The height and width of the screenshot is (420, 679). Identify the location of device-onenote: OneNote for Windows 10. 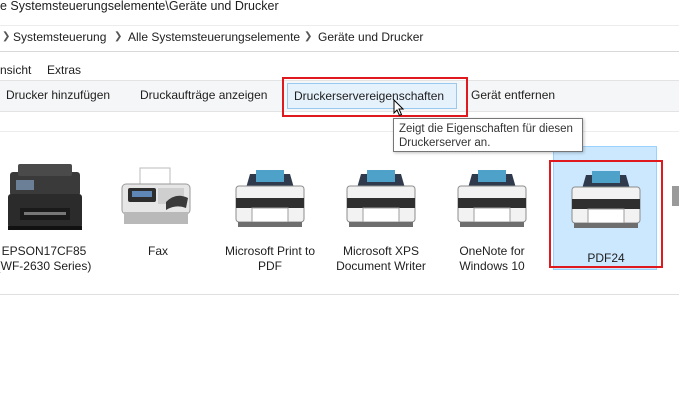
(492, 209).